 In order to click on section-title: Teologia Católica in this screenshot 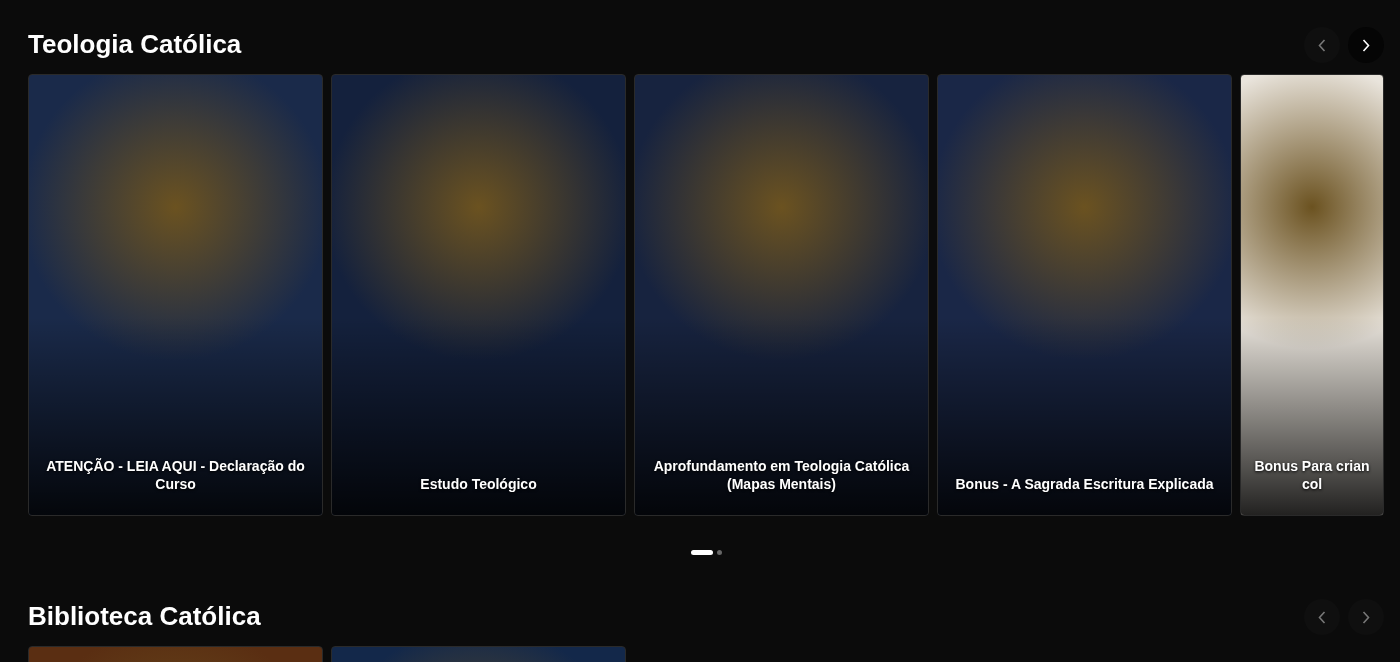, I will do `click(135, 45)`.